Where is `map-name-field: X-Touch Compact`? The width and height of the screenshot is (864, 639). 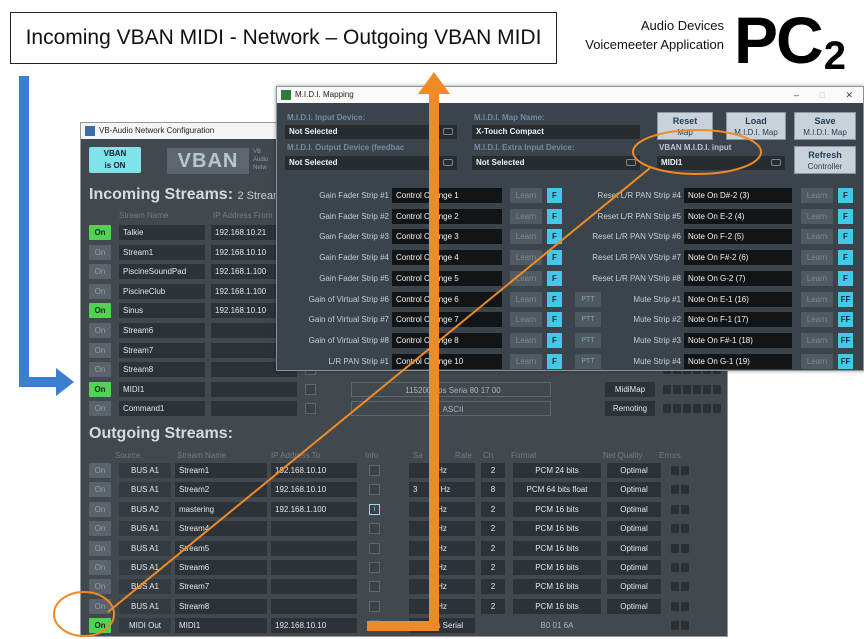
map-name-field: X-Touch Compact is located at coordinates (556, 132).